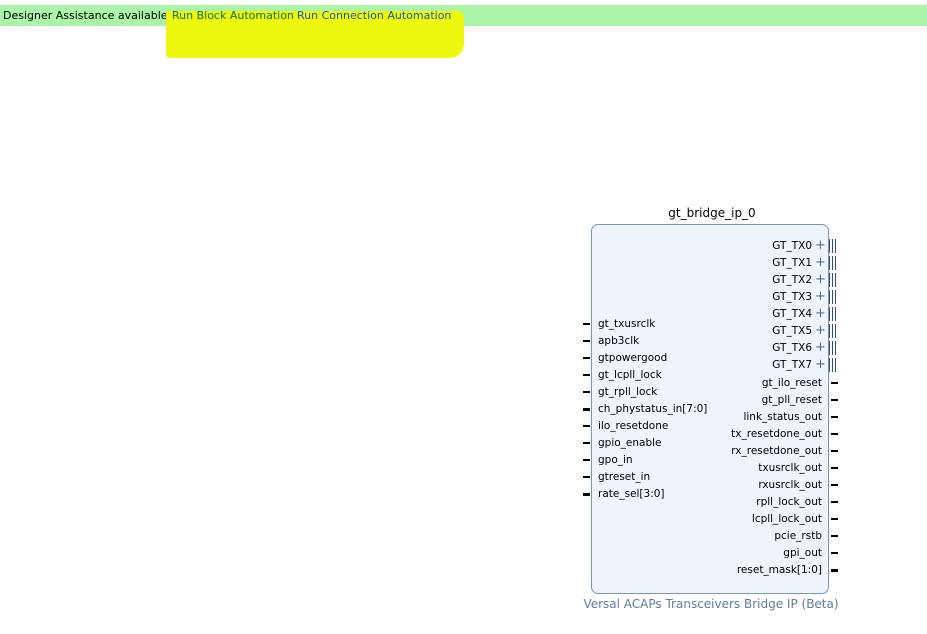 This screenshot has width=927, height=634. Describe the element at coordinates (633, 426) in the screenshot. I see `input-port-label: ilo_resetdone` at that location.